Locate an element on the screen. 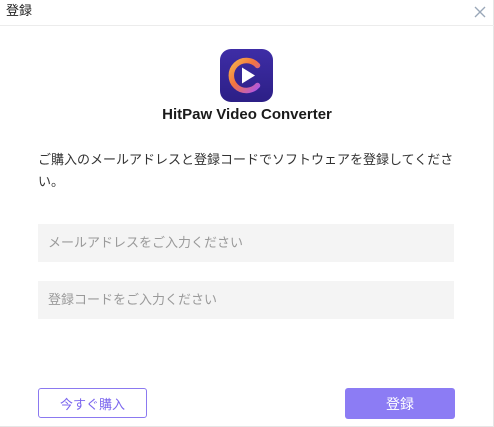  email-input is located at coordinates (246, 243).